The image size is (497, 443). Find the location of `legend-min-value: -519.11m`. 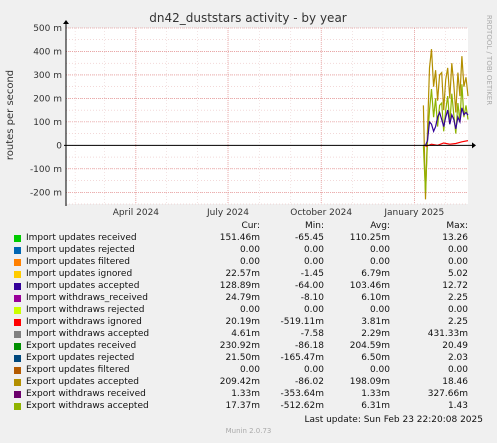

legend-min-value: -519.11m is located at coordinates (302, 322).